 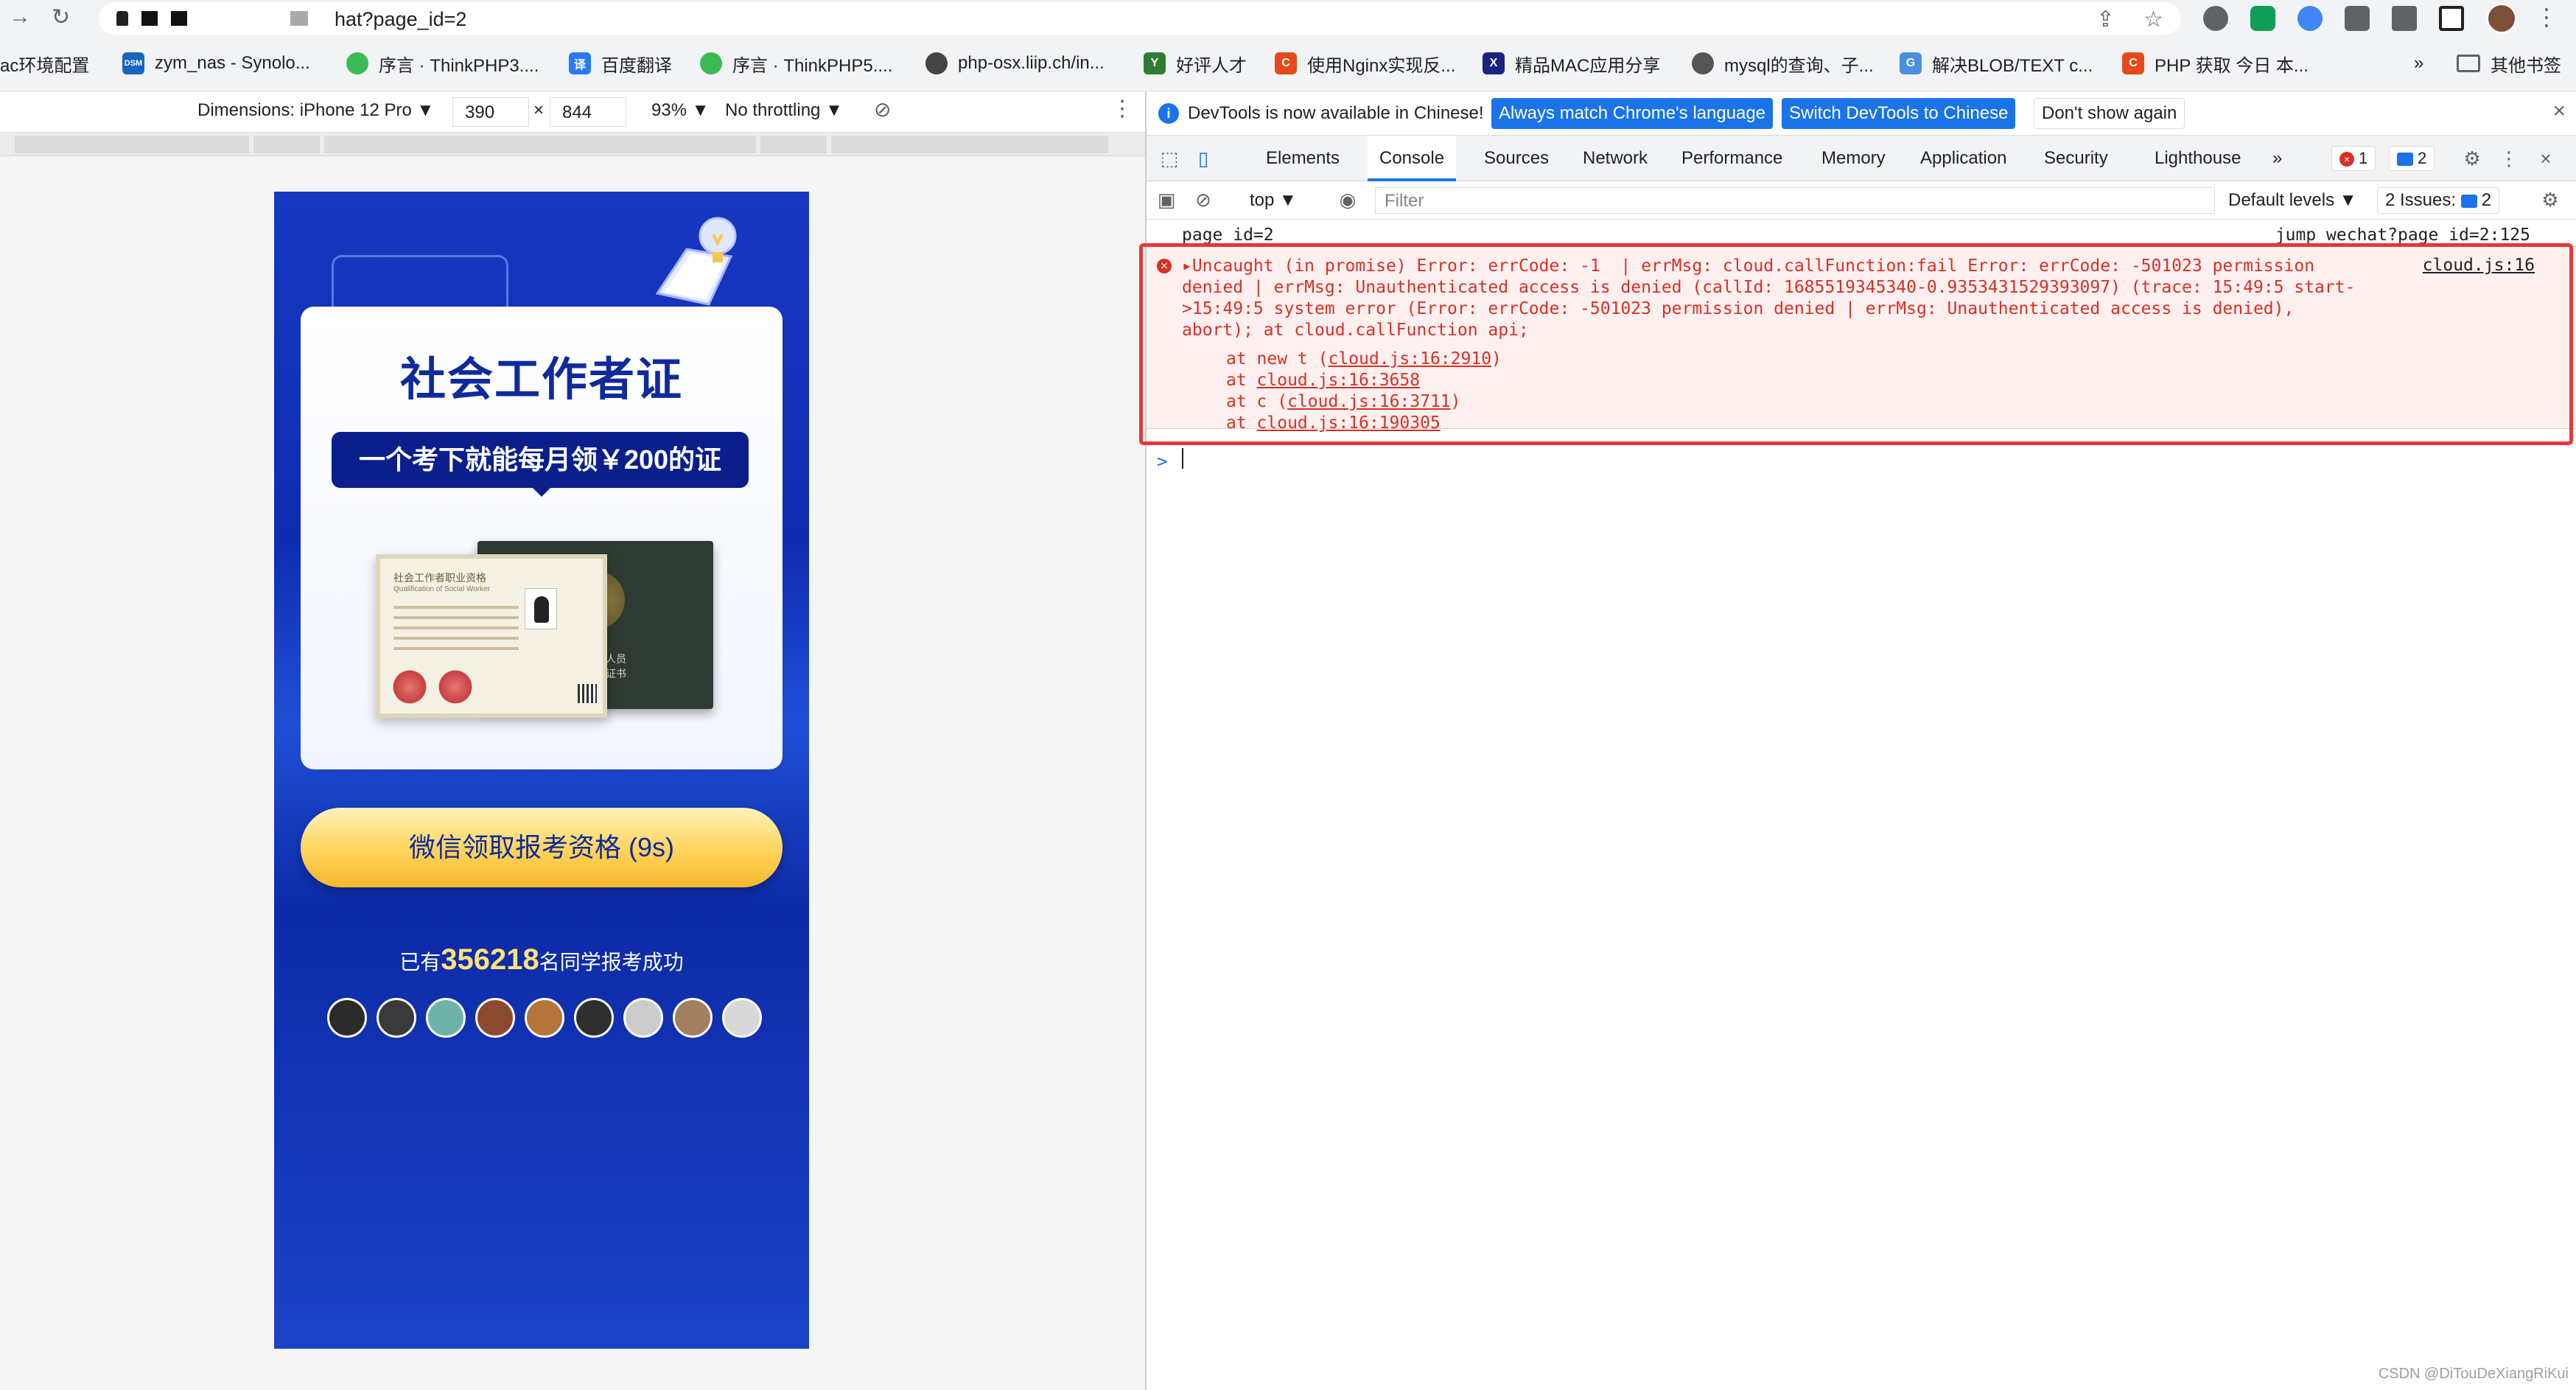 I want to click on console-filter-input: Filter, so click(x=1795, y=200).